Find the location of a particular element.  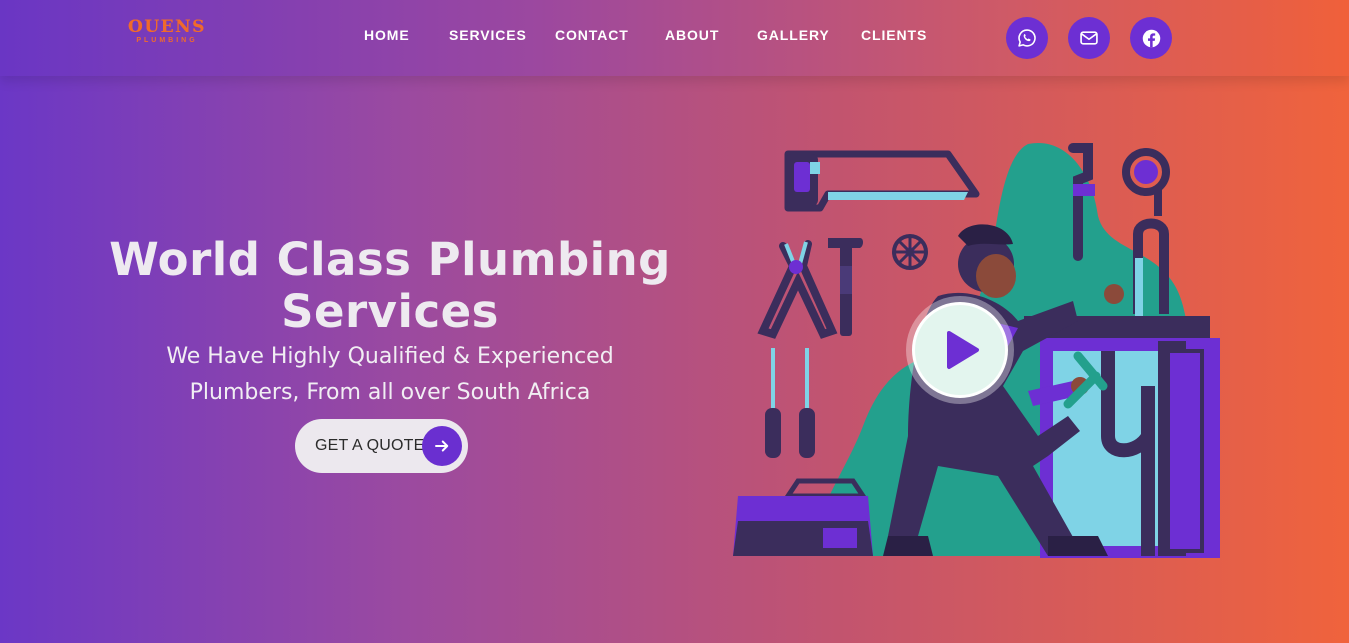

facebook-button is located at coordinates (1151, 38).